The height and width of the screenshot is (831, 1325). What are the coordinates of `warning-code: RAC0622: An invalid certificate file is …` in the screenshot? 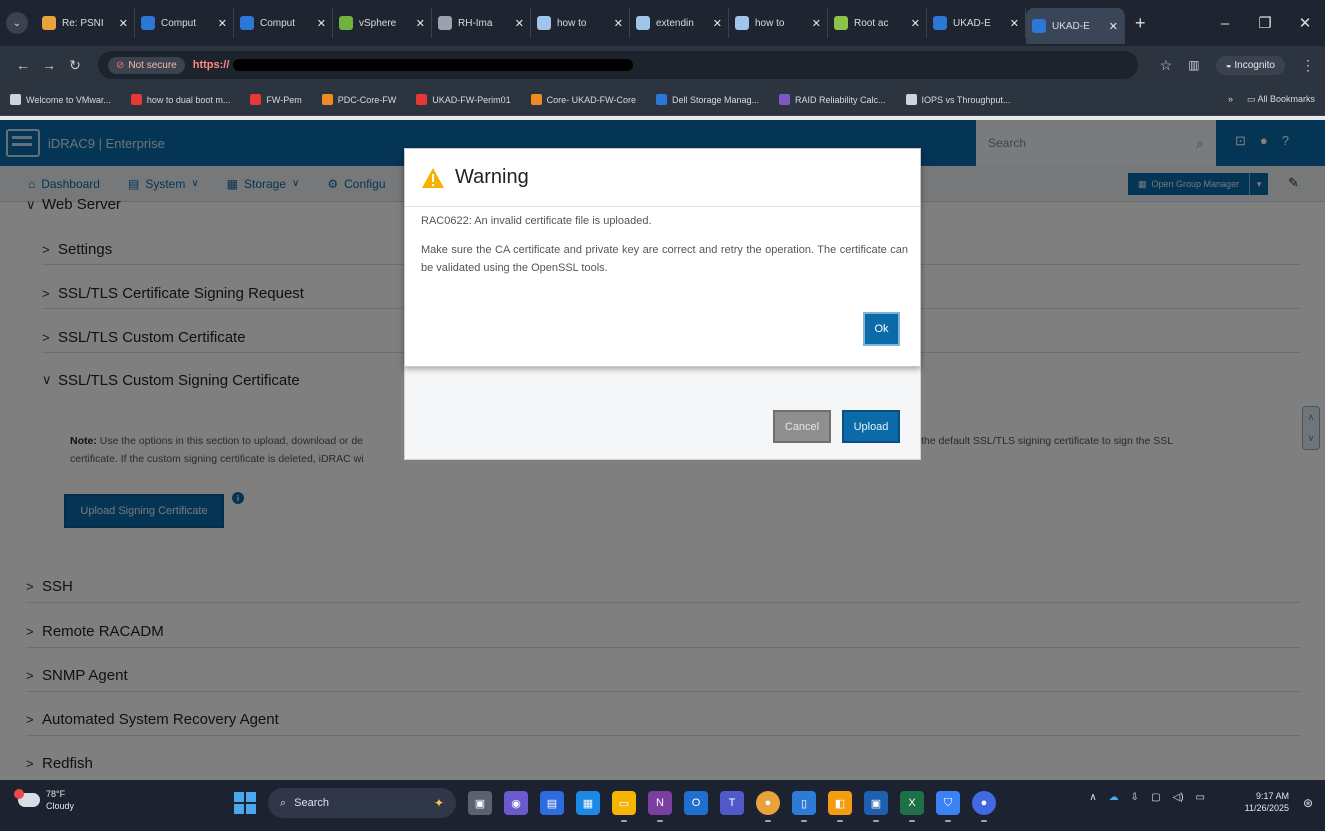 It's located at (536, 221).